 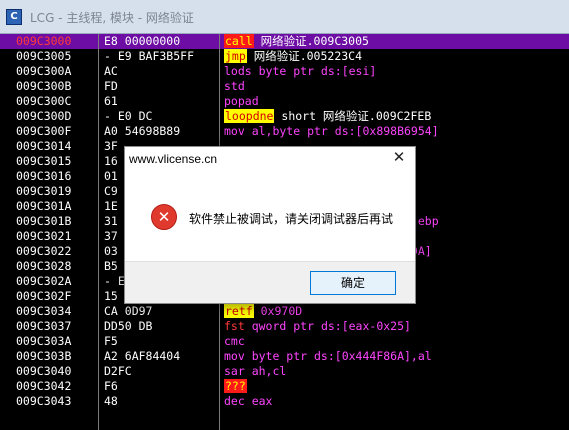 I want to click on row-address: 009C3037, so click(x=44, y=326).